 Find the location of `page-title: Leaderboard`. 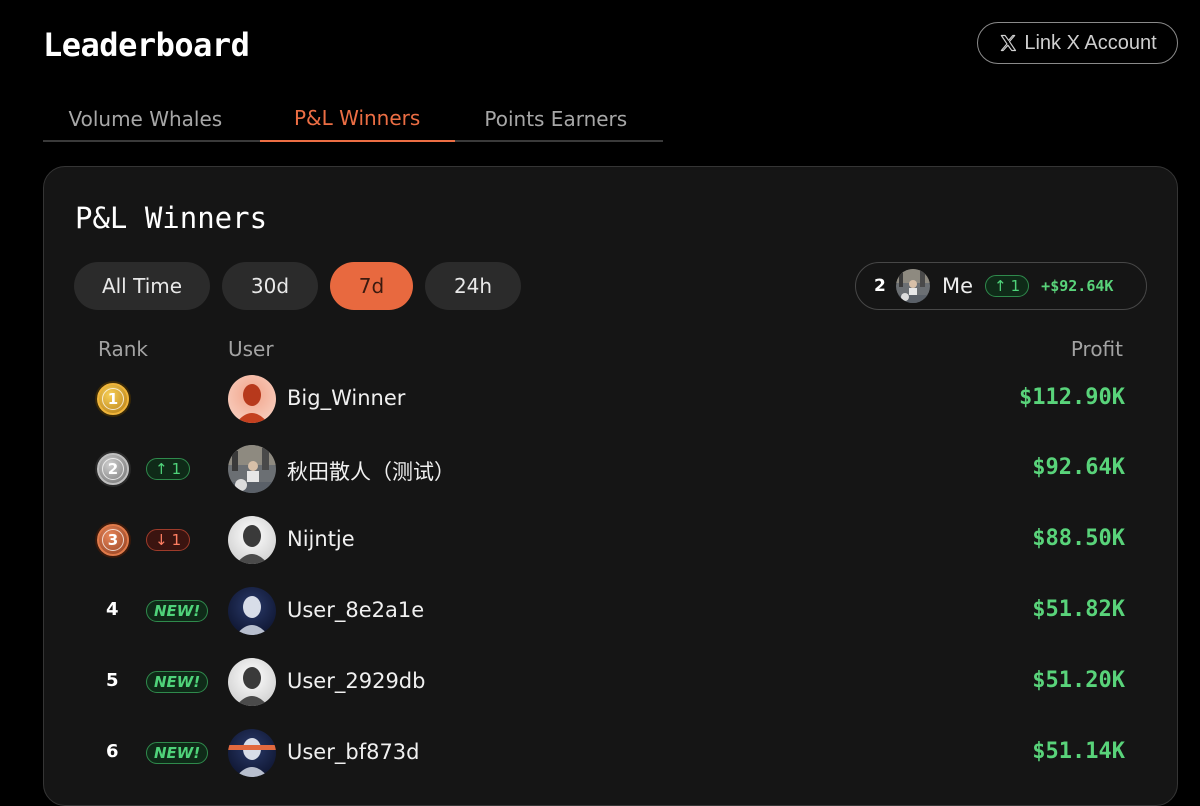

page-title: Leaderboard is located at coordinates (146, 45).